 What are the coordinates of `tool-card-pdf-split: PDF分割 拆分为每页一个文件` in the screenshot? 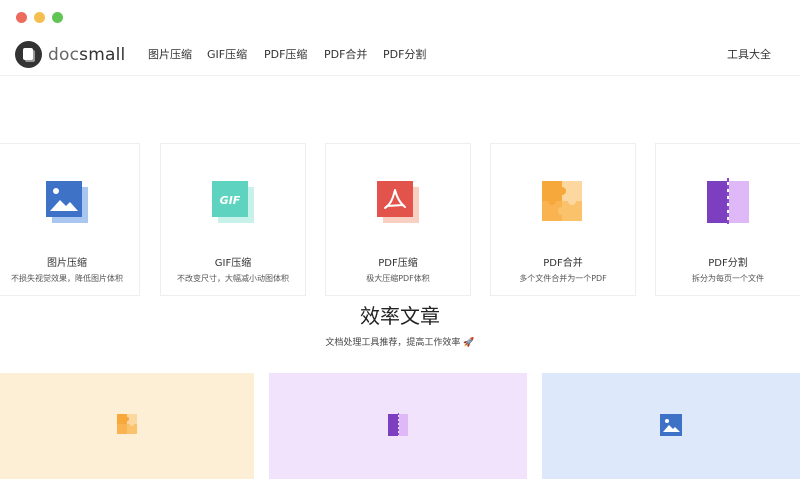 It's located at (727, 219).